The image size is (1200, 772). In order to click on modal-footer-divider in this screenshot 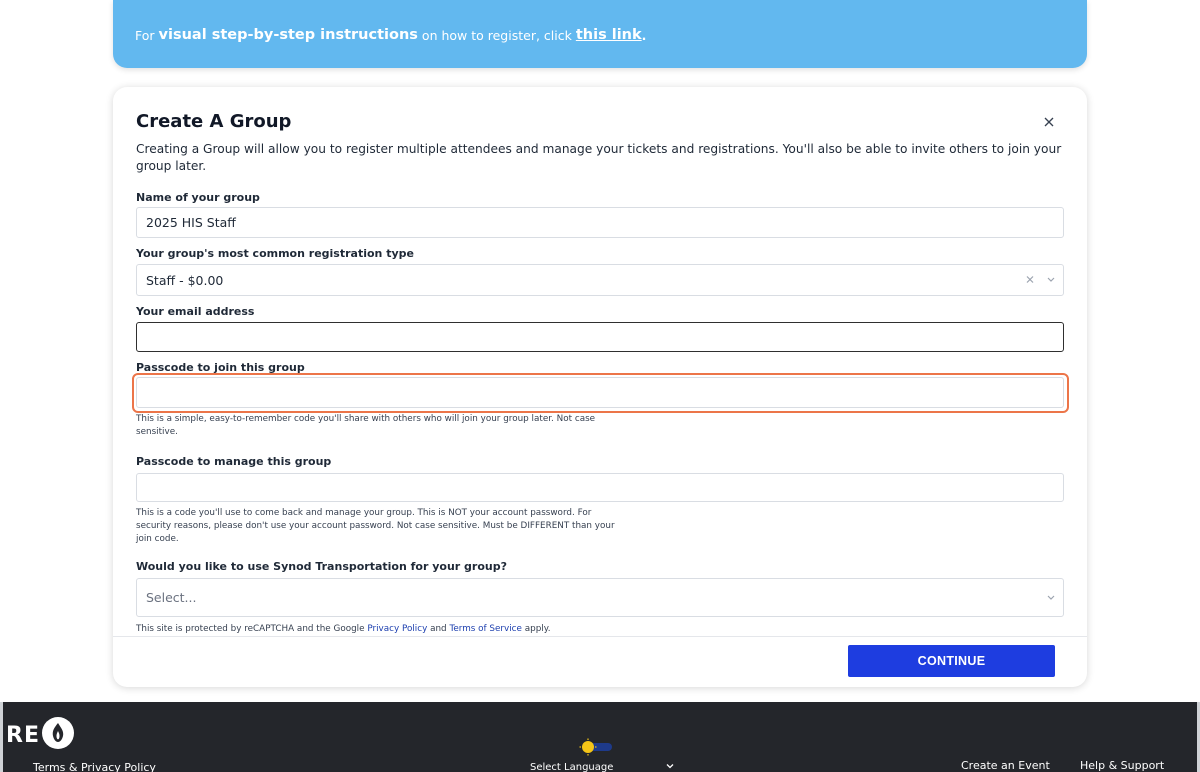, I will do `click(600, 636)`.